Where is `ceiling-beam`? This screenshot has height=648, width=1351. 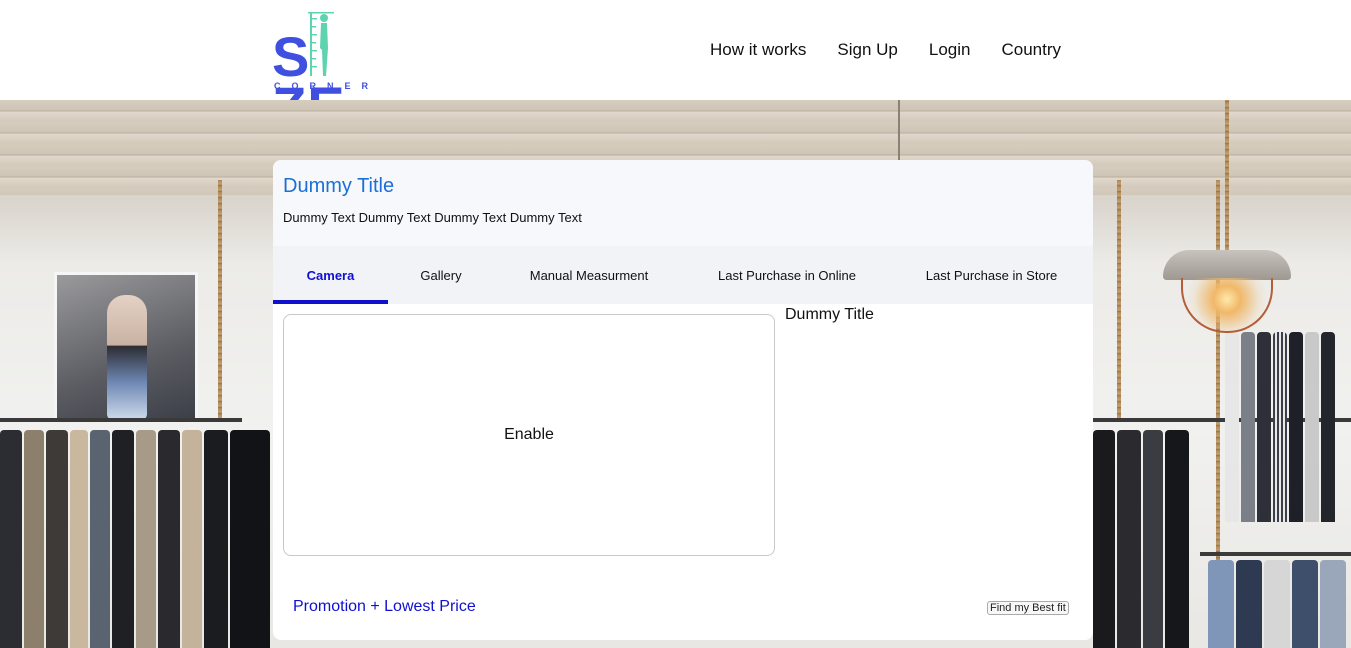 ceiling-beam is located at coordinates (899, 130).